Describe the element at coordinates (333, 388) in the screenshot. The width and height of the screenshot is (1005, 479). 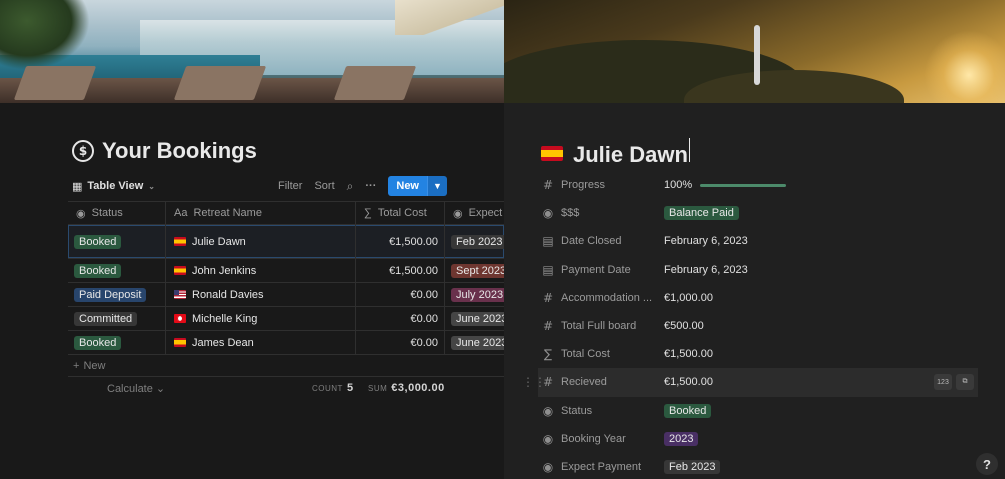
I see `count-summary: COUNT 5` at that location.